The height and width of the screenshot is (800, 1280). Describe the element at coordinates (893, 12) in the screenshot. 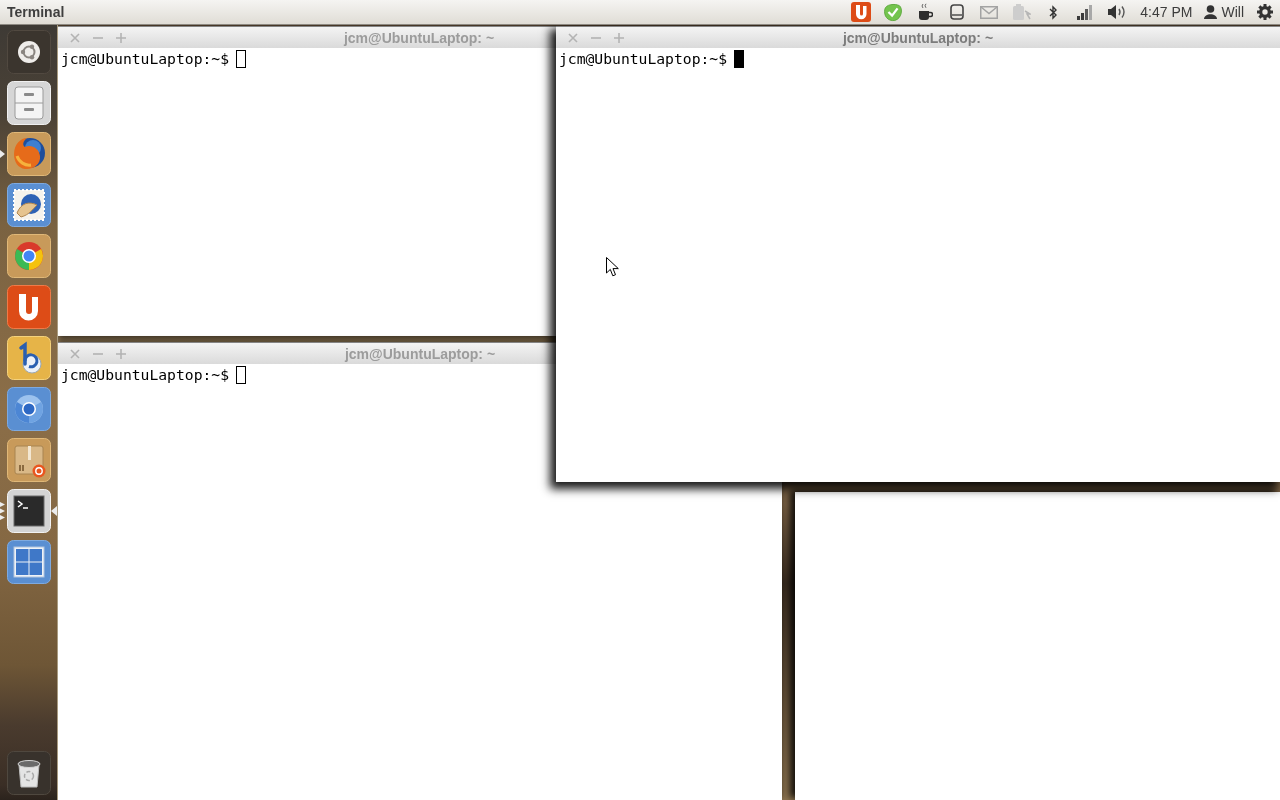

I see `check-icon` at that location.